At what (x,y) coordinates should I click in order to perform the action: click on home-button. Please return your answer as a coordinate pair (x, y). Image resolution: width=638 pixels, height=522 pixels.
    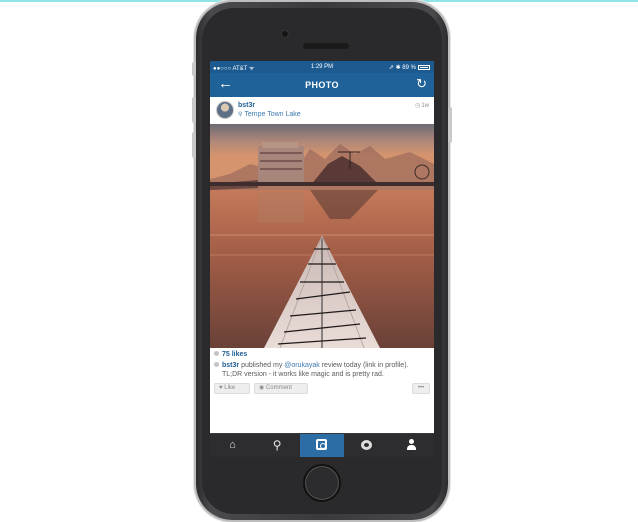
    Looking at the image, I should click on (322, 483).